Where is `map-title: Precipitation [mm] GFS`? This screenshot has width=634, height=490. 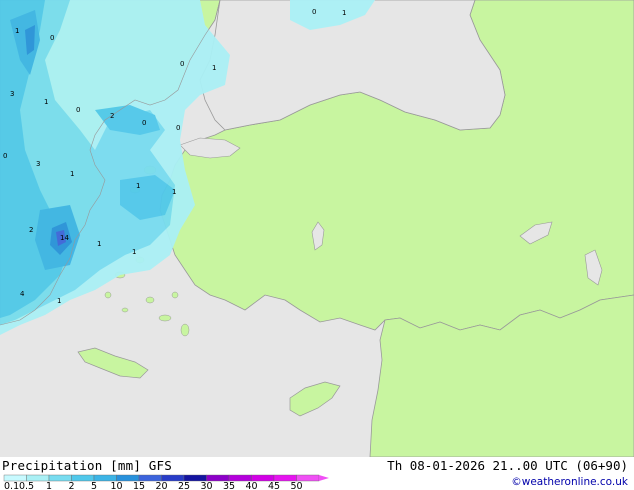
map-title: Precipitation [mm] GFS is located at coordinates (87, 465).